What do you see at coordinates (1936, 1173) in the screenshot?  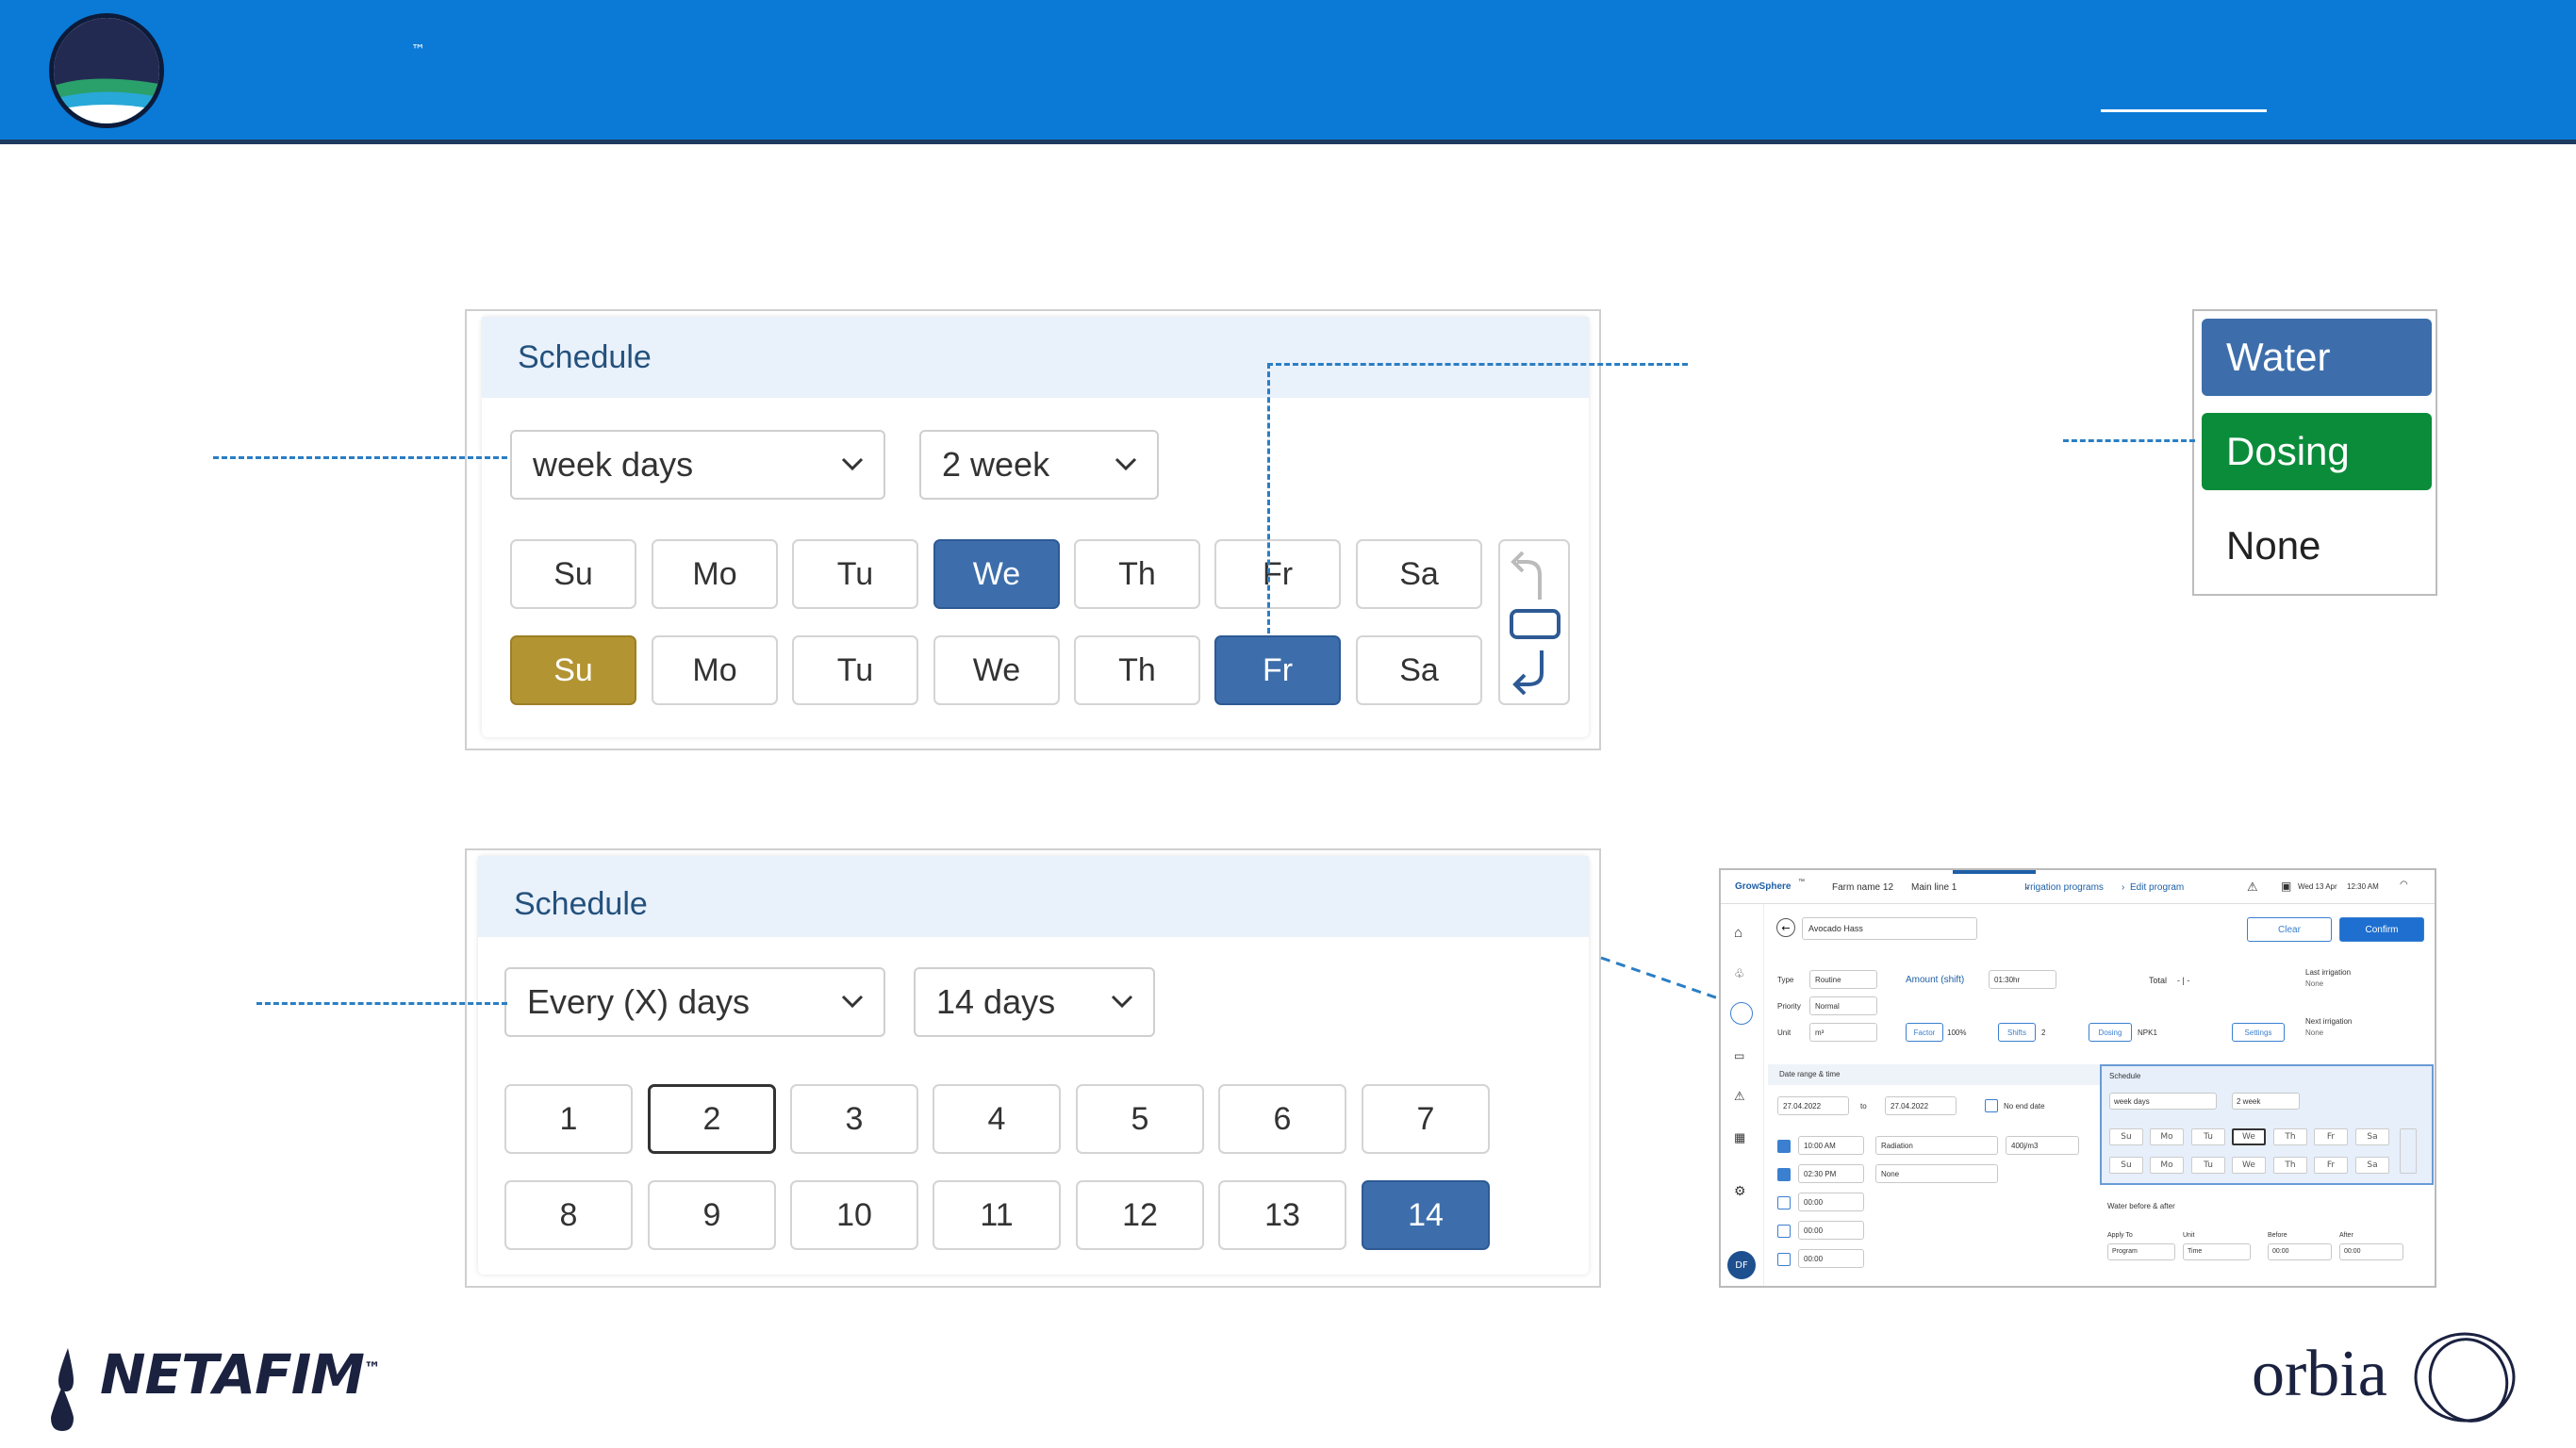 I see `condition-select: None` at bounding box center [1936, 1173].